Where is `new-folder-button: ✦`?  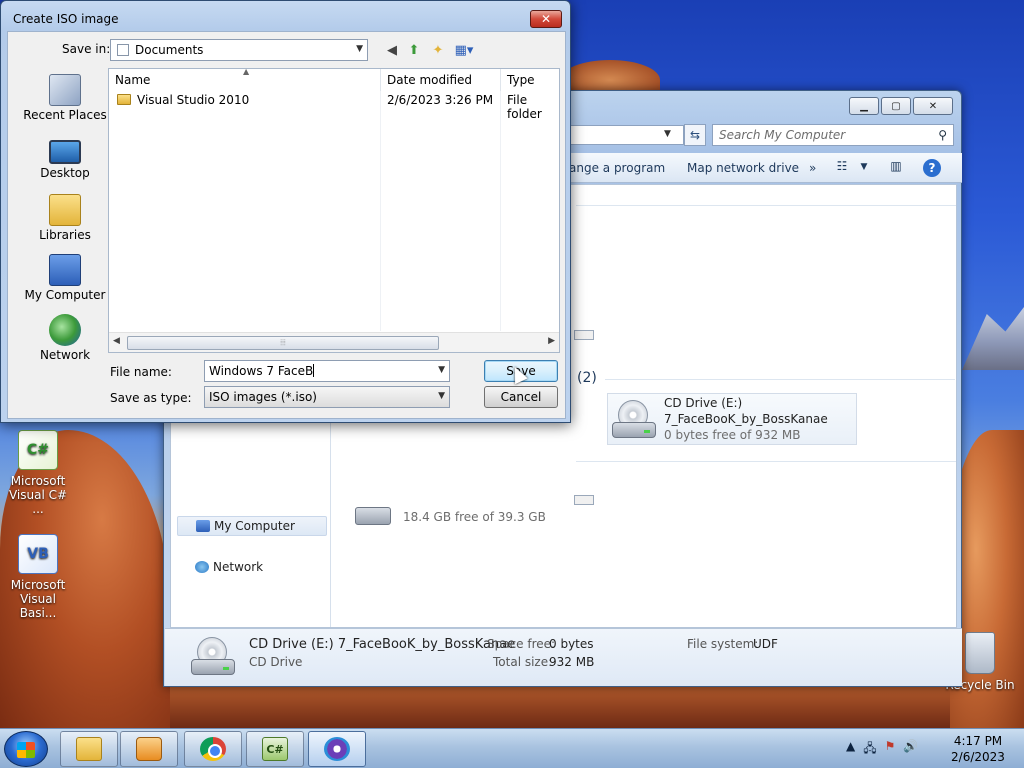
new-folder-button: ✦ is located at coordinates (438, 50).